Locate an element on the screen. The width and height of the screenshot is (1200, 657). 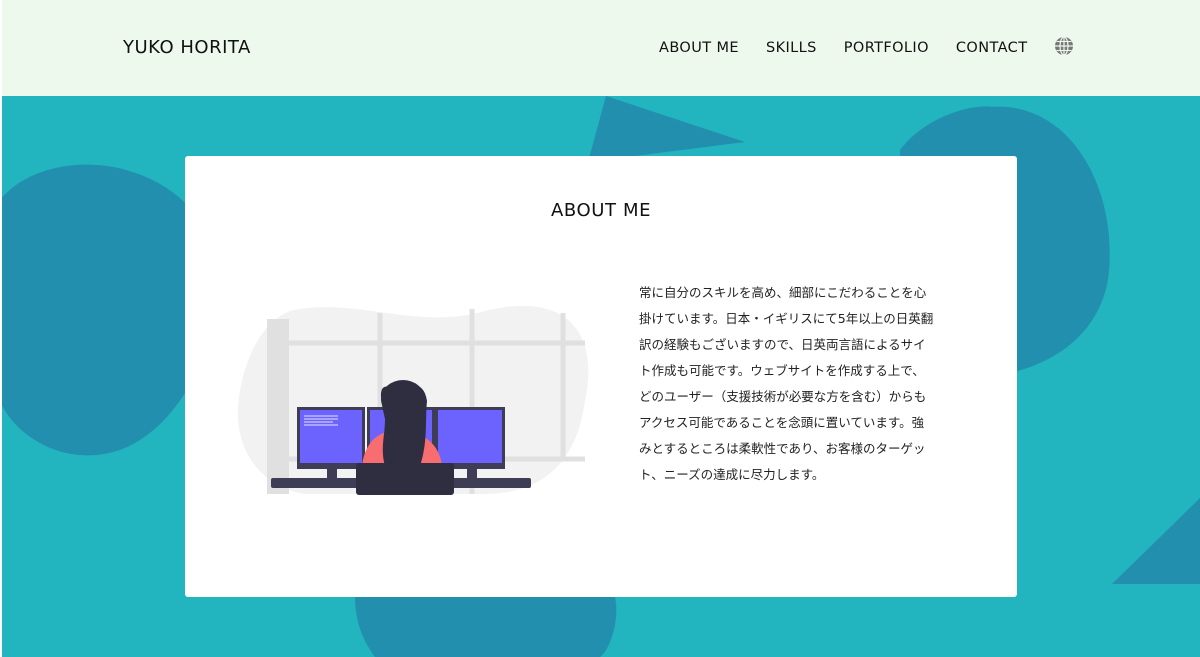
about-title: ABOUT ME is located at coordinates (601, 210).